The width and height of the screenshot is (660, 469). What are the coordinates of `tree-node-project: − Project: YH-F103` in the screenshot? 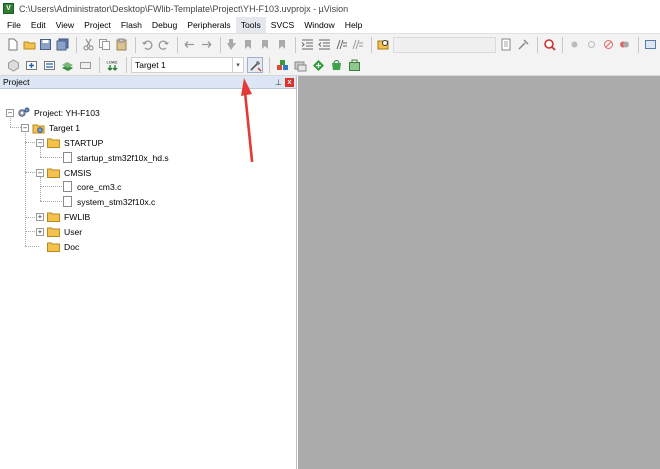 It's located at (53, 112).